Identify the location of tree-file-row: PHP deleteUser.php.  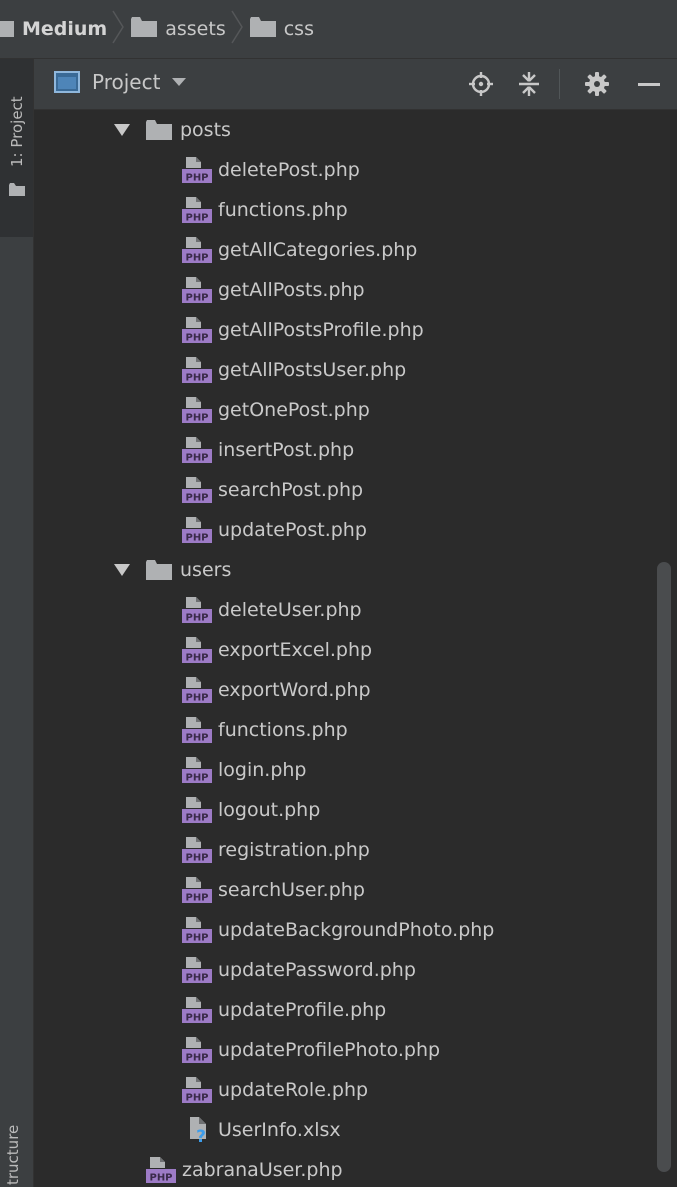
(343, 610).